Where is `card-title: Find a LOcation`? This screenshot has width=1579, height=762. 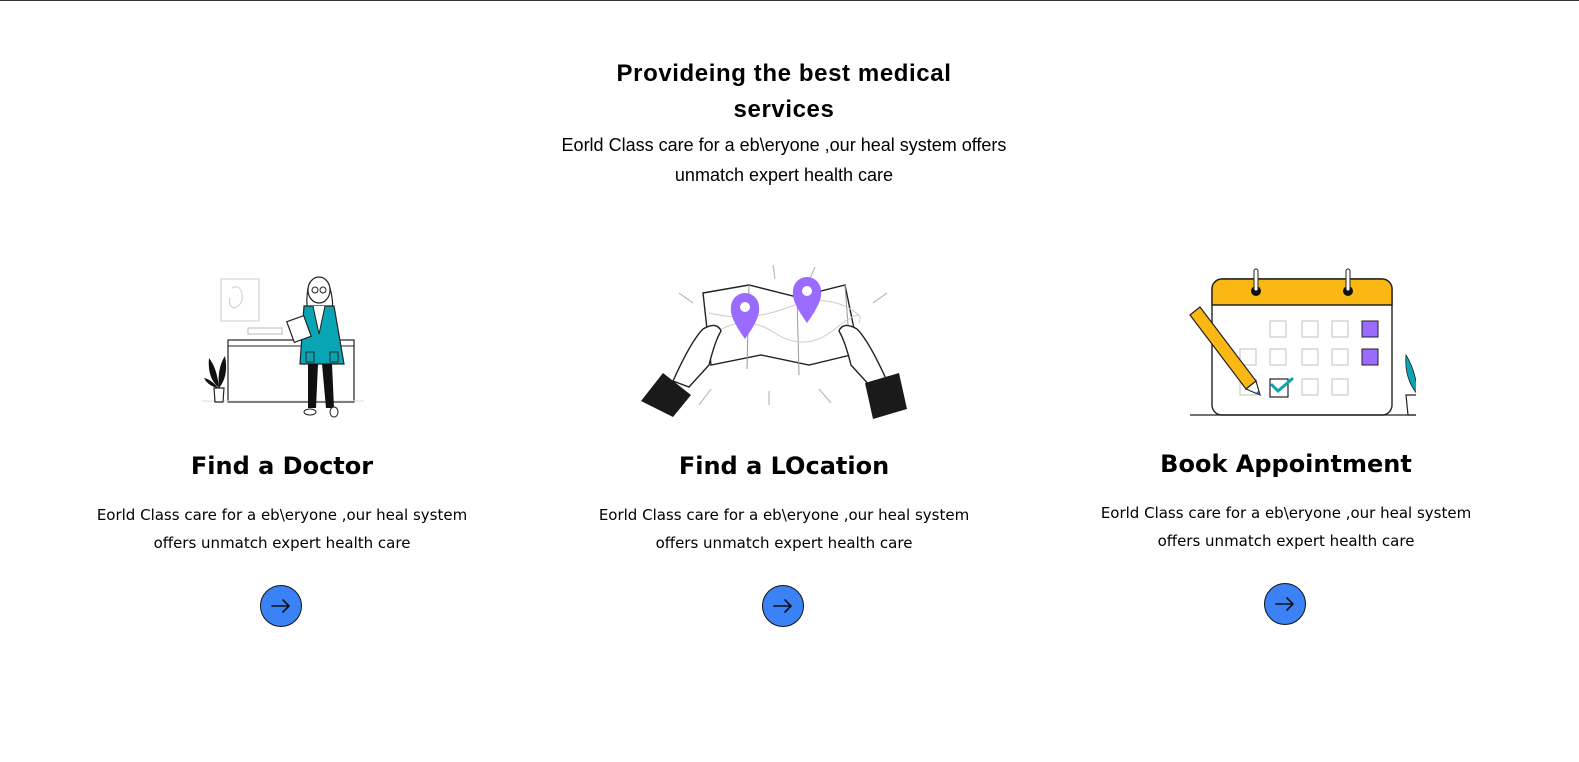
card-title: Find a LOcation is located at coordinates (784, 466).